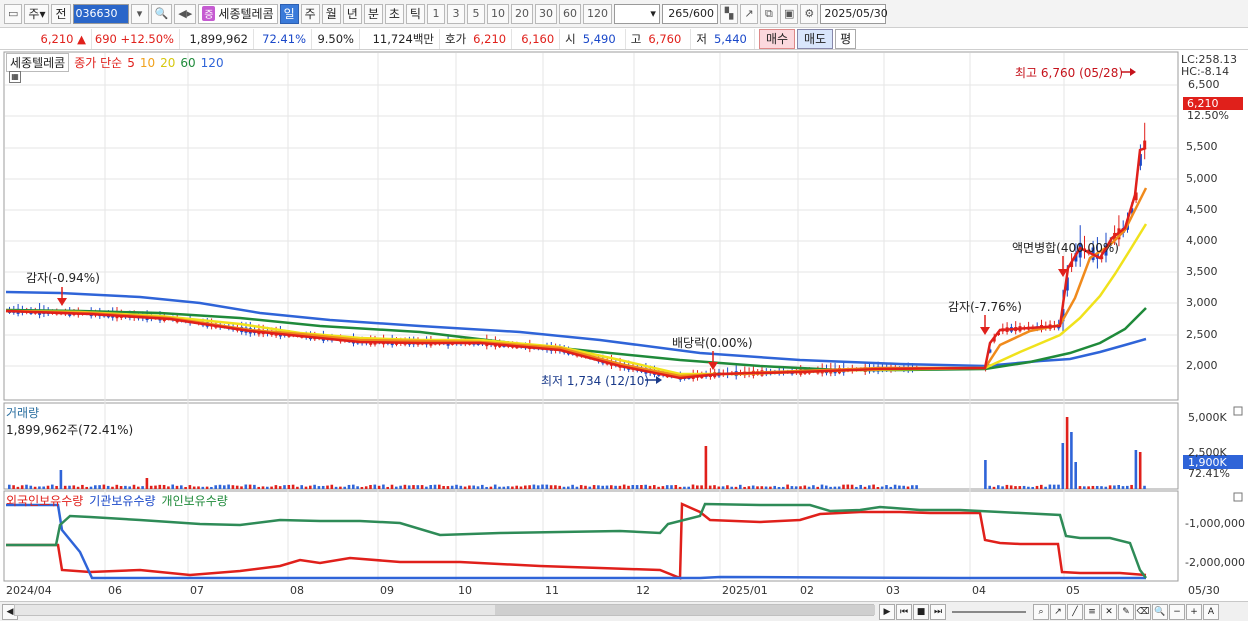 This screenshot has height=621, width=1248. I want to click on sell-button: 매도, so click(815, 38).